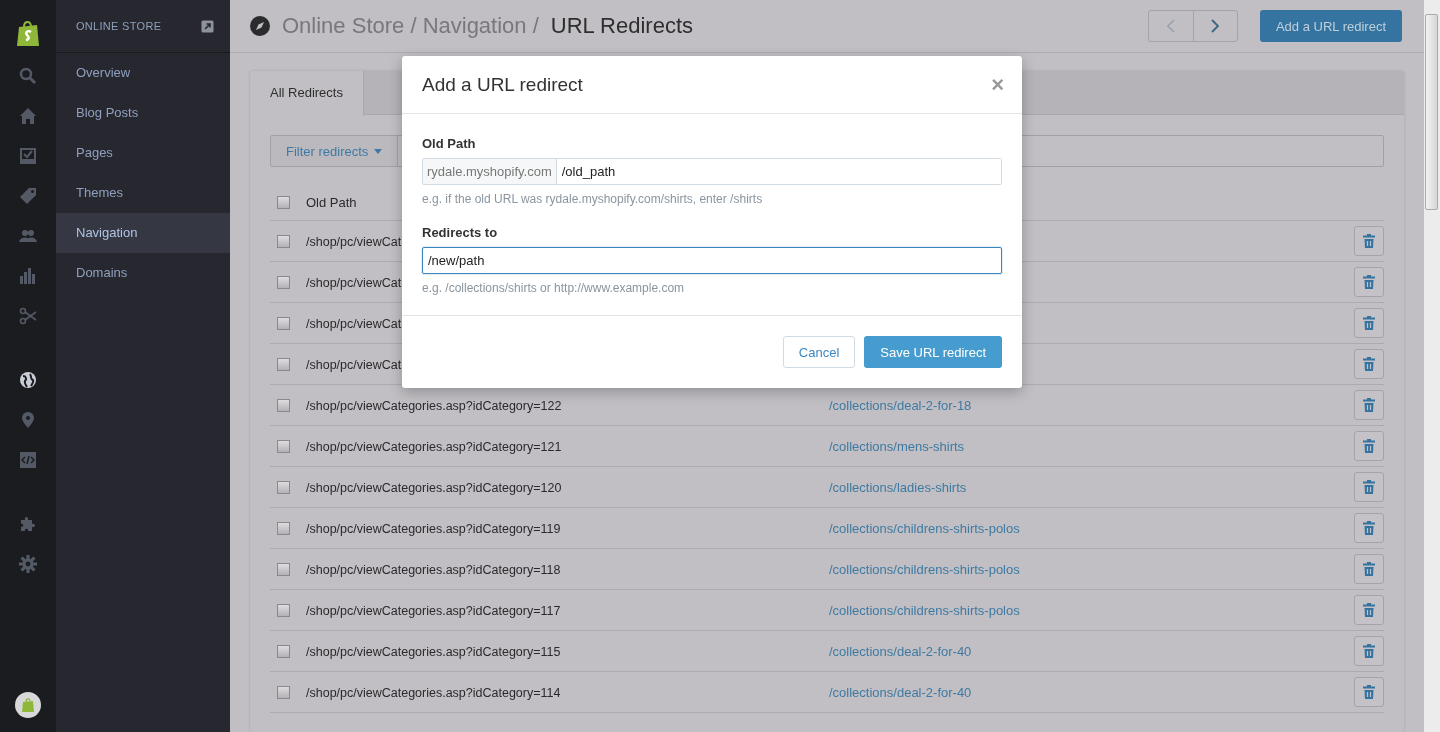 This screenshot has width=1440, height=732. I want to click on domain-prefix: rydale.myshopify.com, so click(490, 171).